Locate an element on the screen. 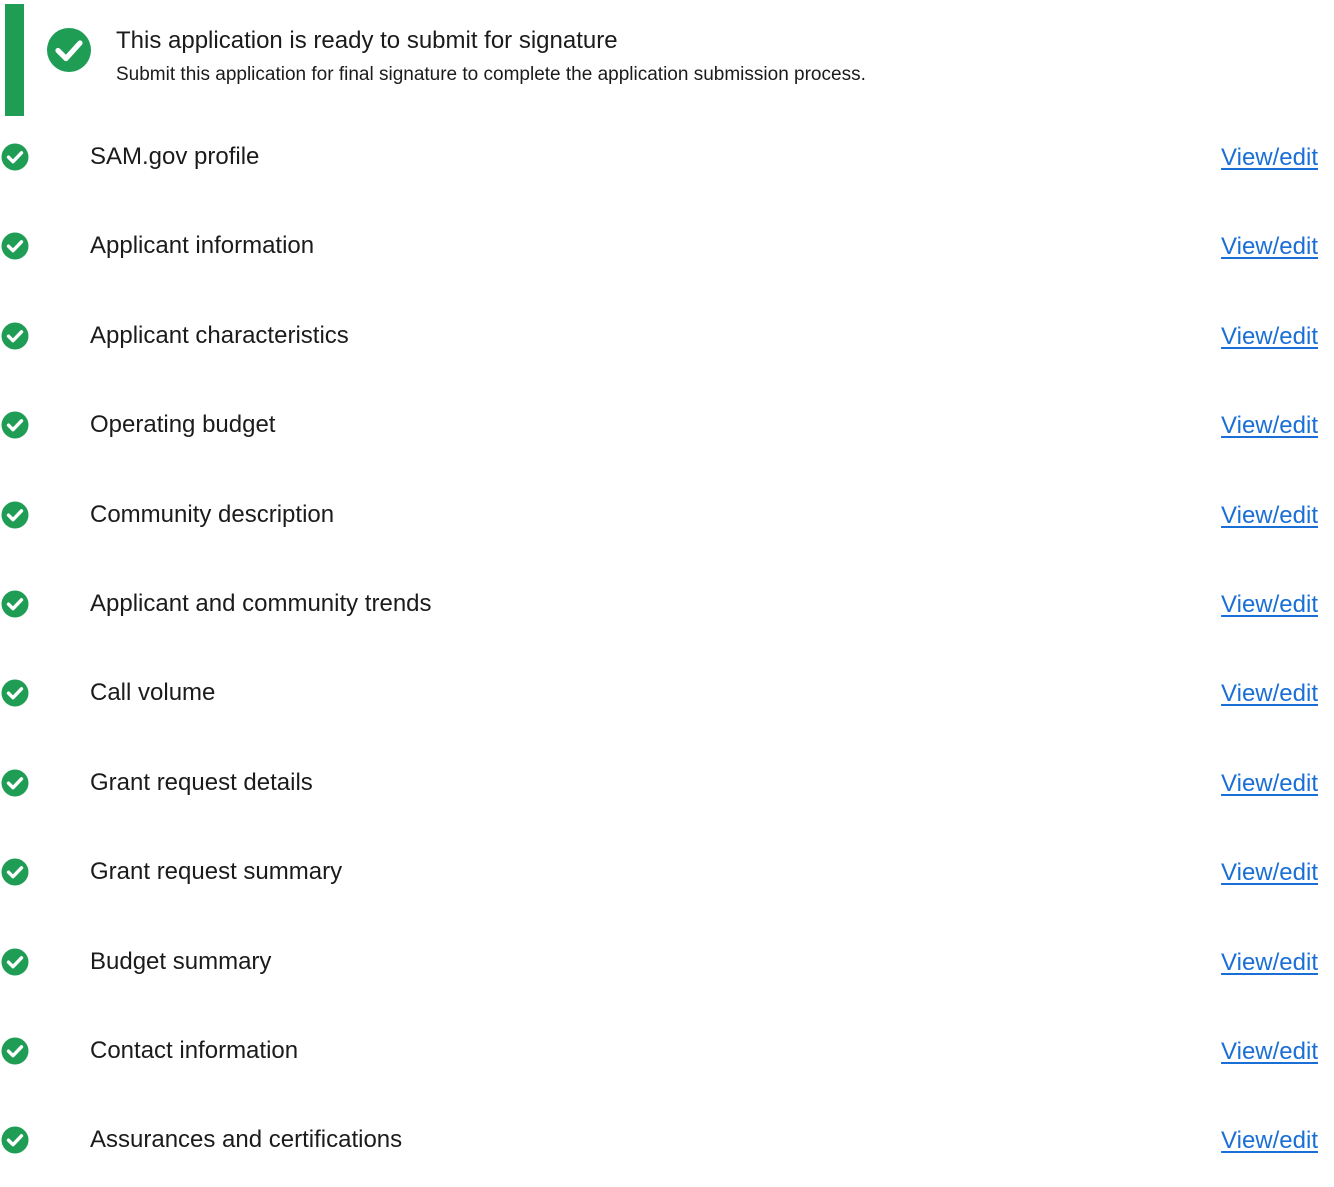  task-row-grant-request-summary: Grant request summary View/edit is located at coordinates (667, 873).